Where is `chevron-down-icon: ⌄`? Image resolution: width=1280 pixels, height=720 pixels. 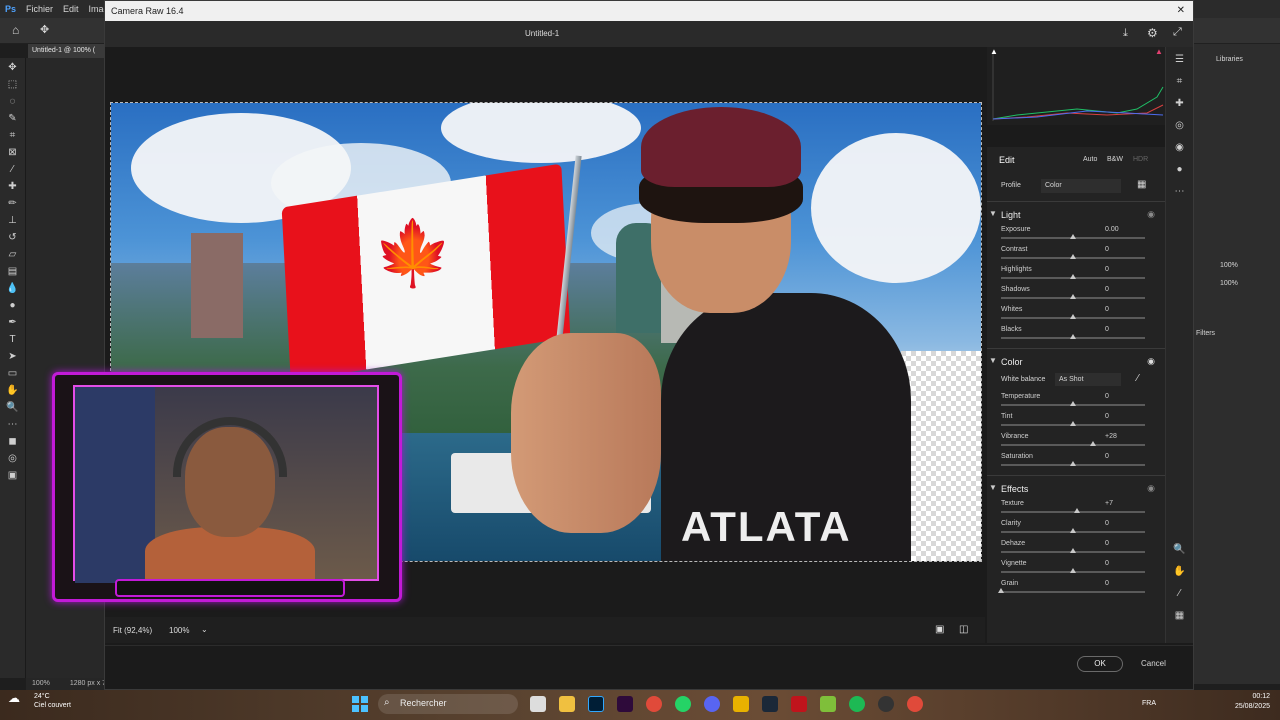 chevron-down-icon: ⌄ is located at coordinates (204, 629).